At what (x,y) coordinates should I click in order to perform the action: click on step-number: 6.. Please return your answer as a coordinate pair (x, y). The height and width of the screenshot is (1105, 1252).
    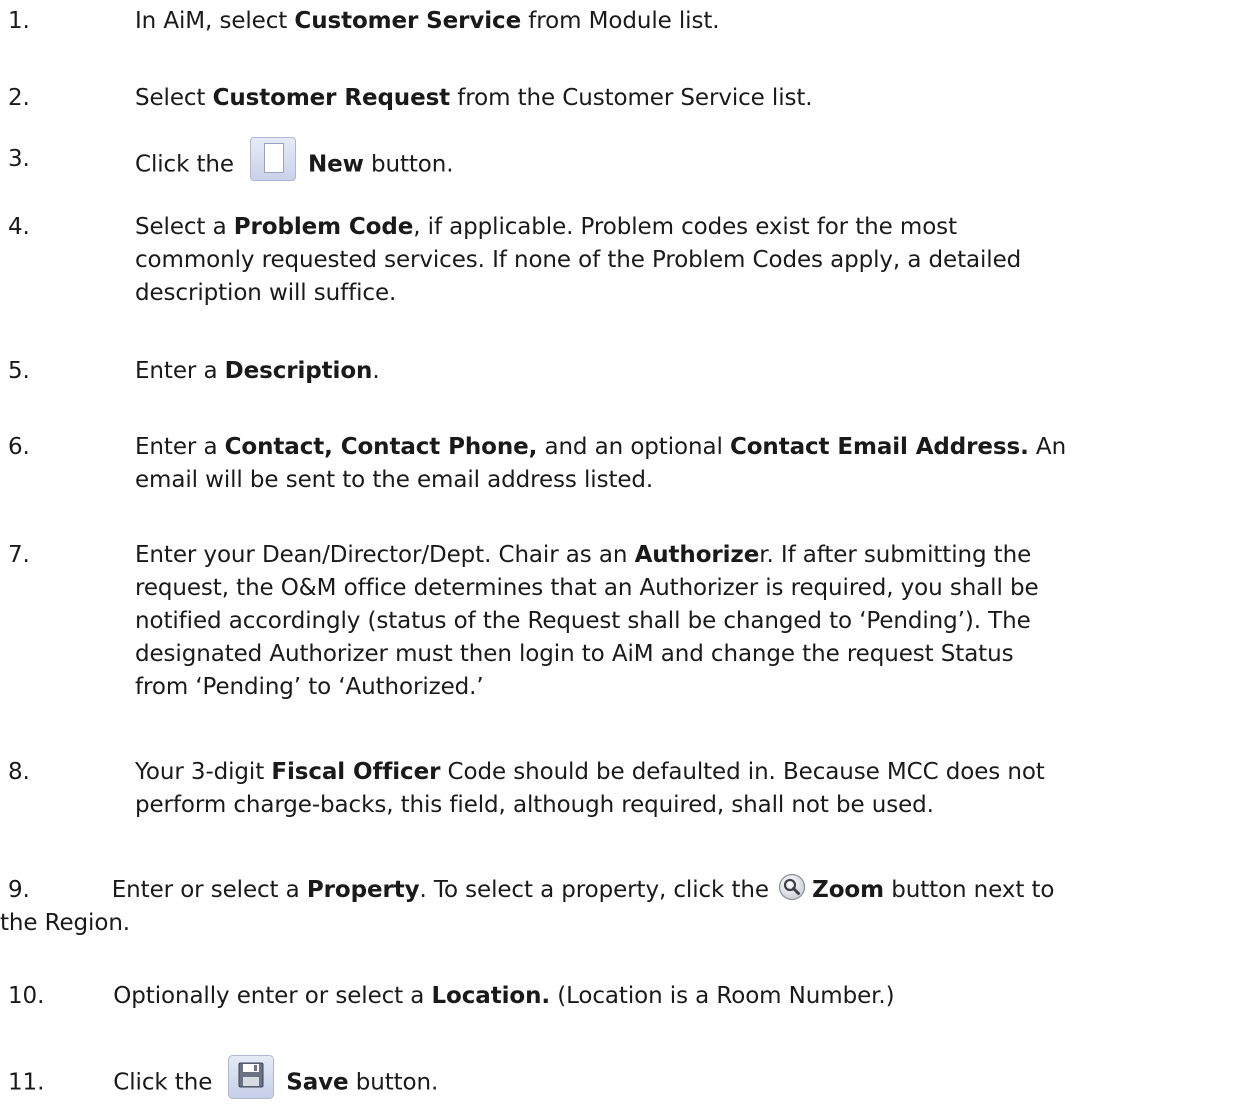
    Looking at the image, I should click on (19, 447).